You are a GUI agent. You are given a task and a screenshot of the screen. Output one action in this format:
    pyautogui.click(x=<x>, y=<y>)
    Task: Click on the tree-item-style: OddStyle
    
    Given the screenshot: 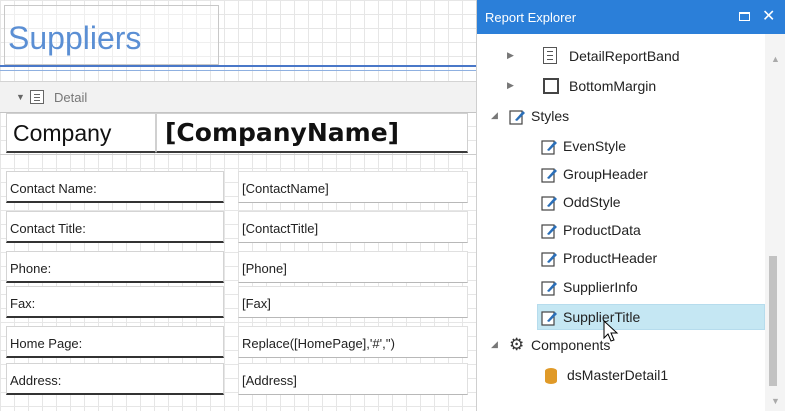 What is the action you would take?
    pyautogui.click(x=637, y=203)
    